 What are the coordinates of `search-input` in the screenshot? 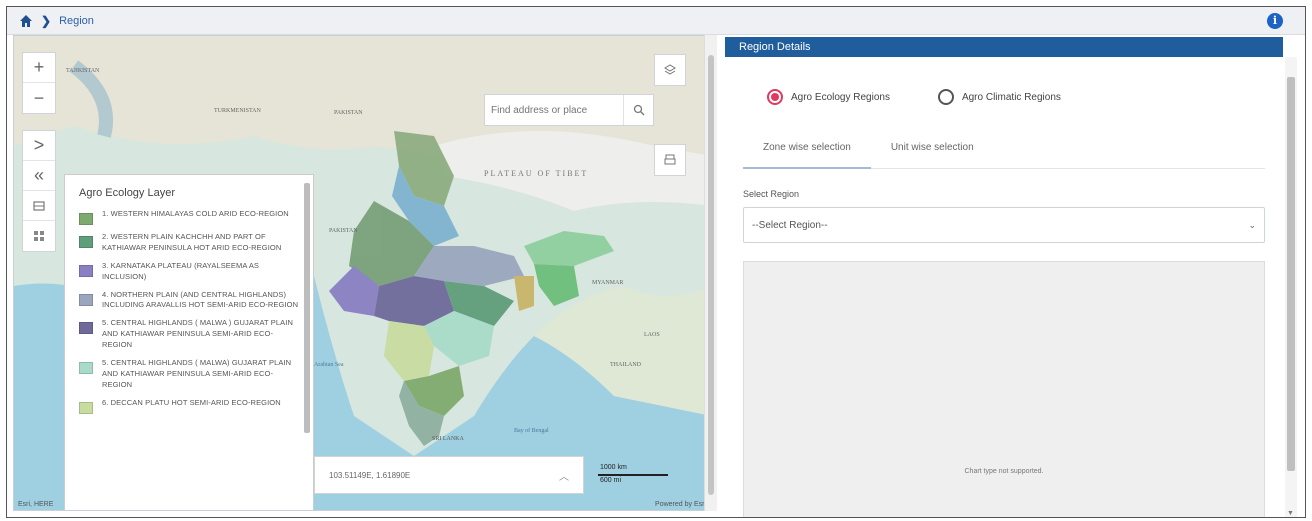 It's located at (554, 110).